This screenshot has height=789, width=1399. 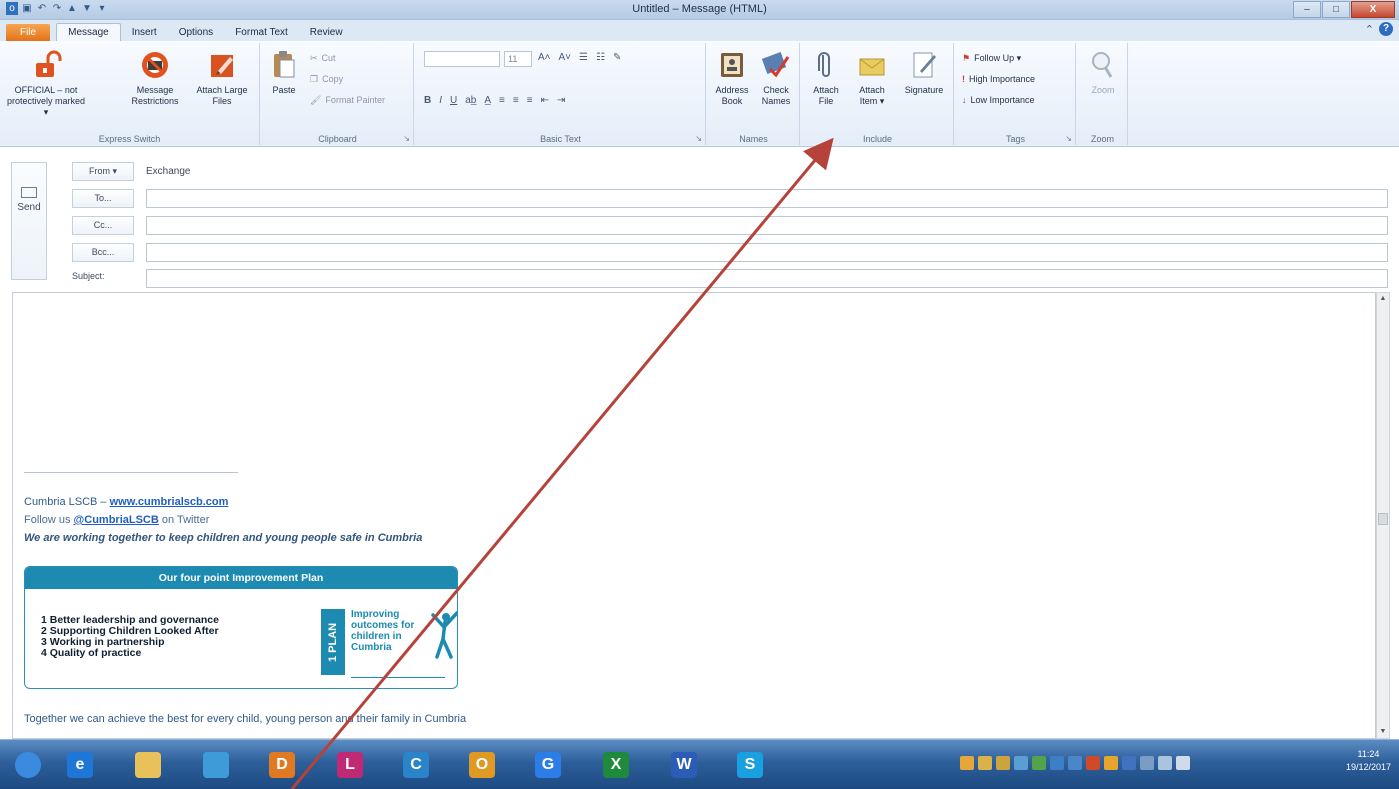 What do you see at coordinates (103, 171) in the screenshot?
I see `from-button: From ▾` at bounding box center [103, 171].